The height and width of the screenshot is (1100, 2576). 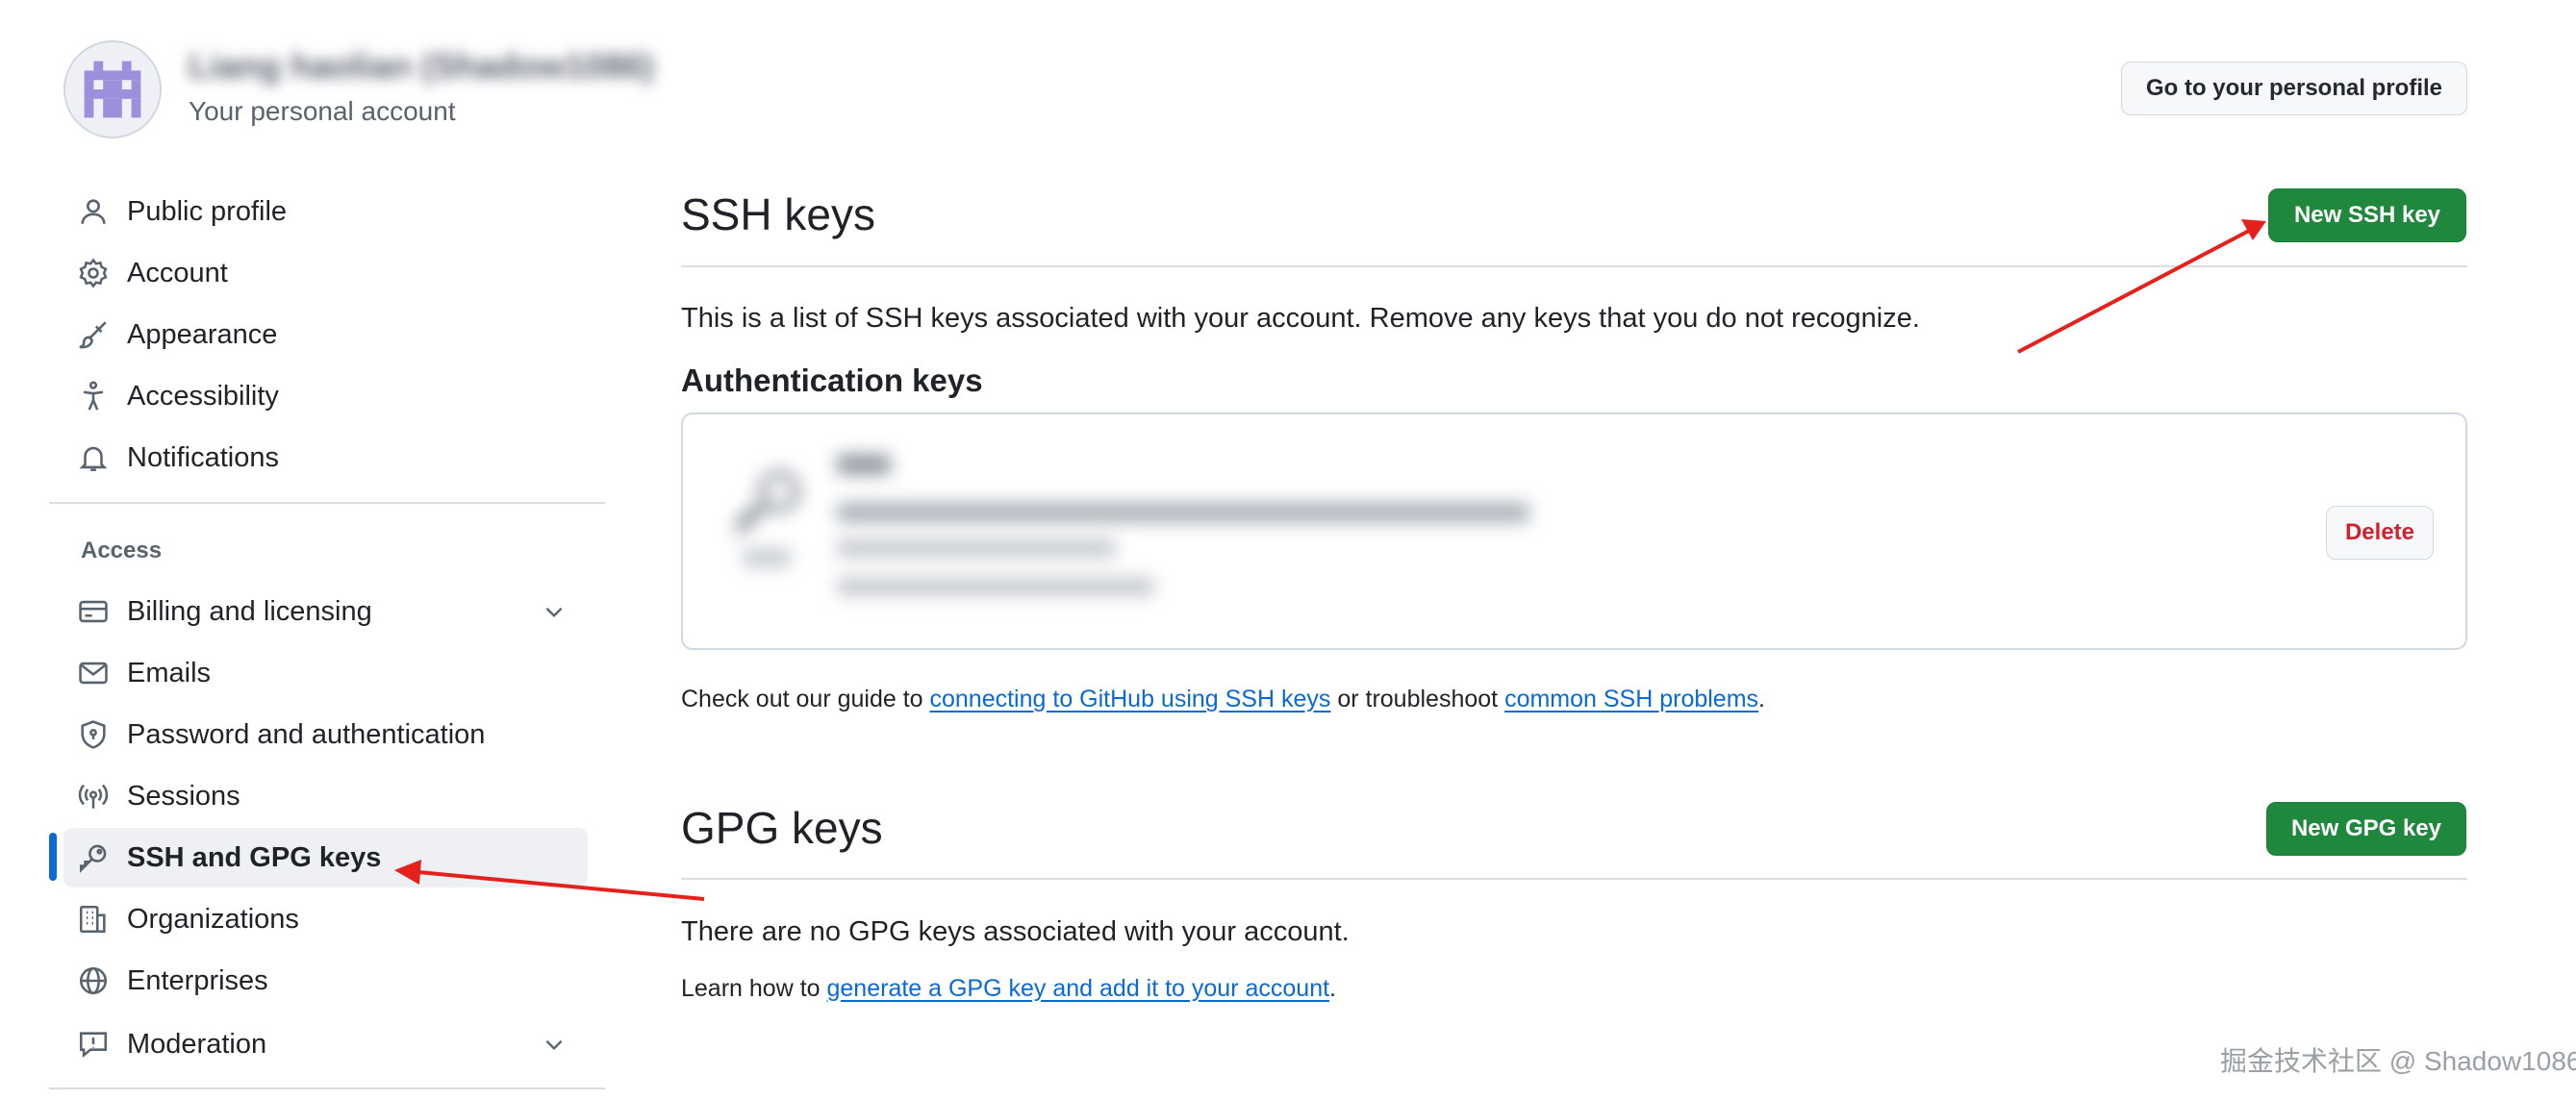 I want to click on guide-prefix: Check out our guide to, so click(x=806, y=699).